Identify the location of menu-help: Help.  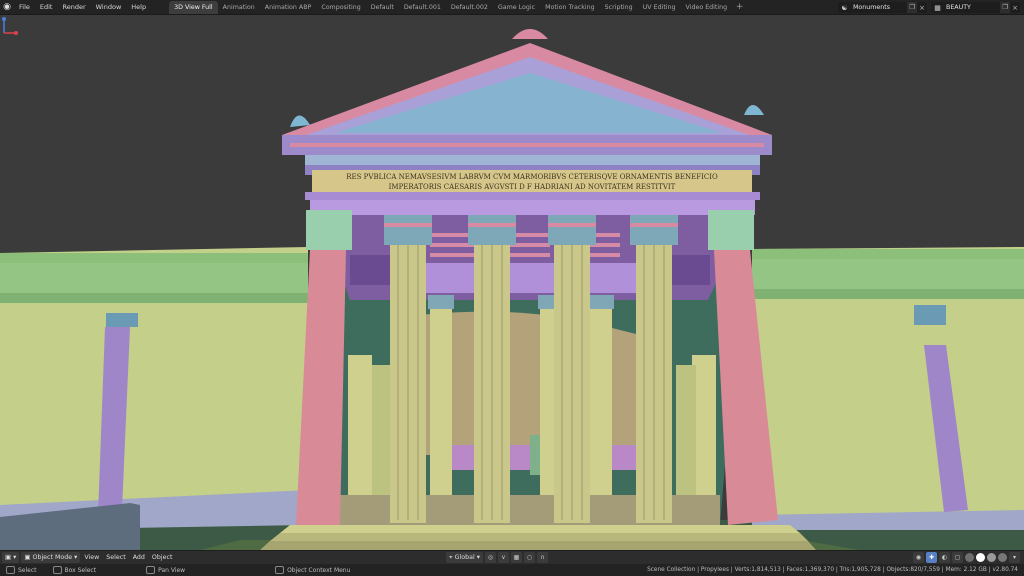
(138, 7).